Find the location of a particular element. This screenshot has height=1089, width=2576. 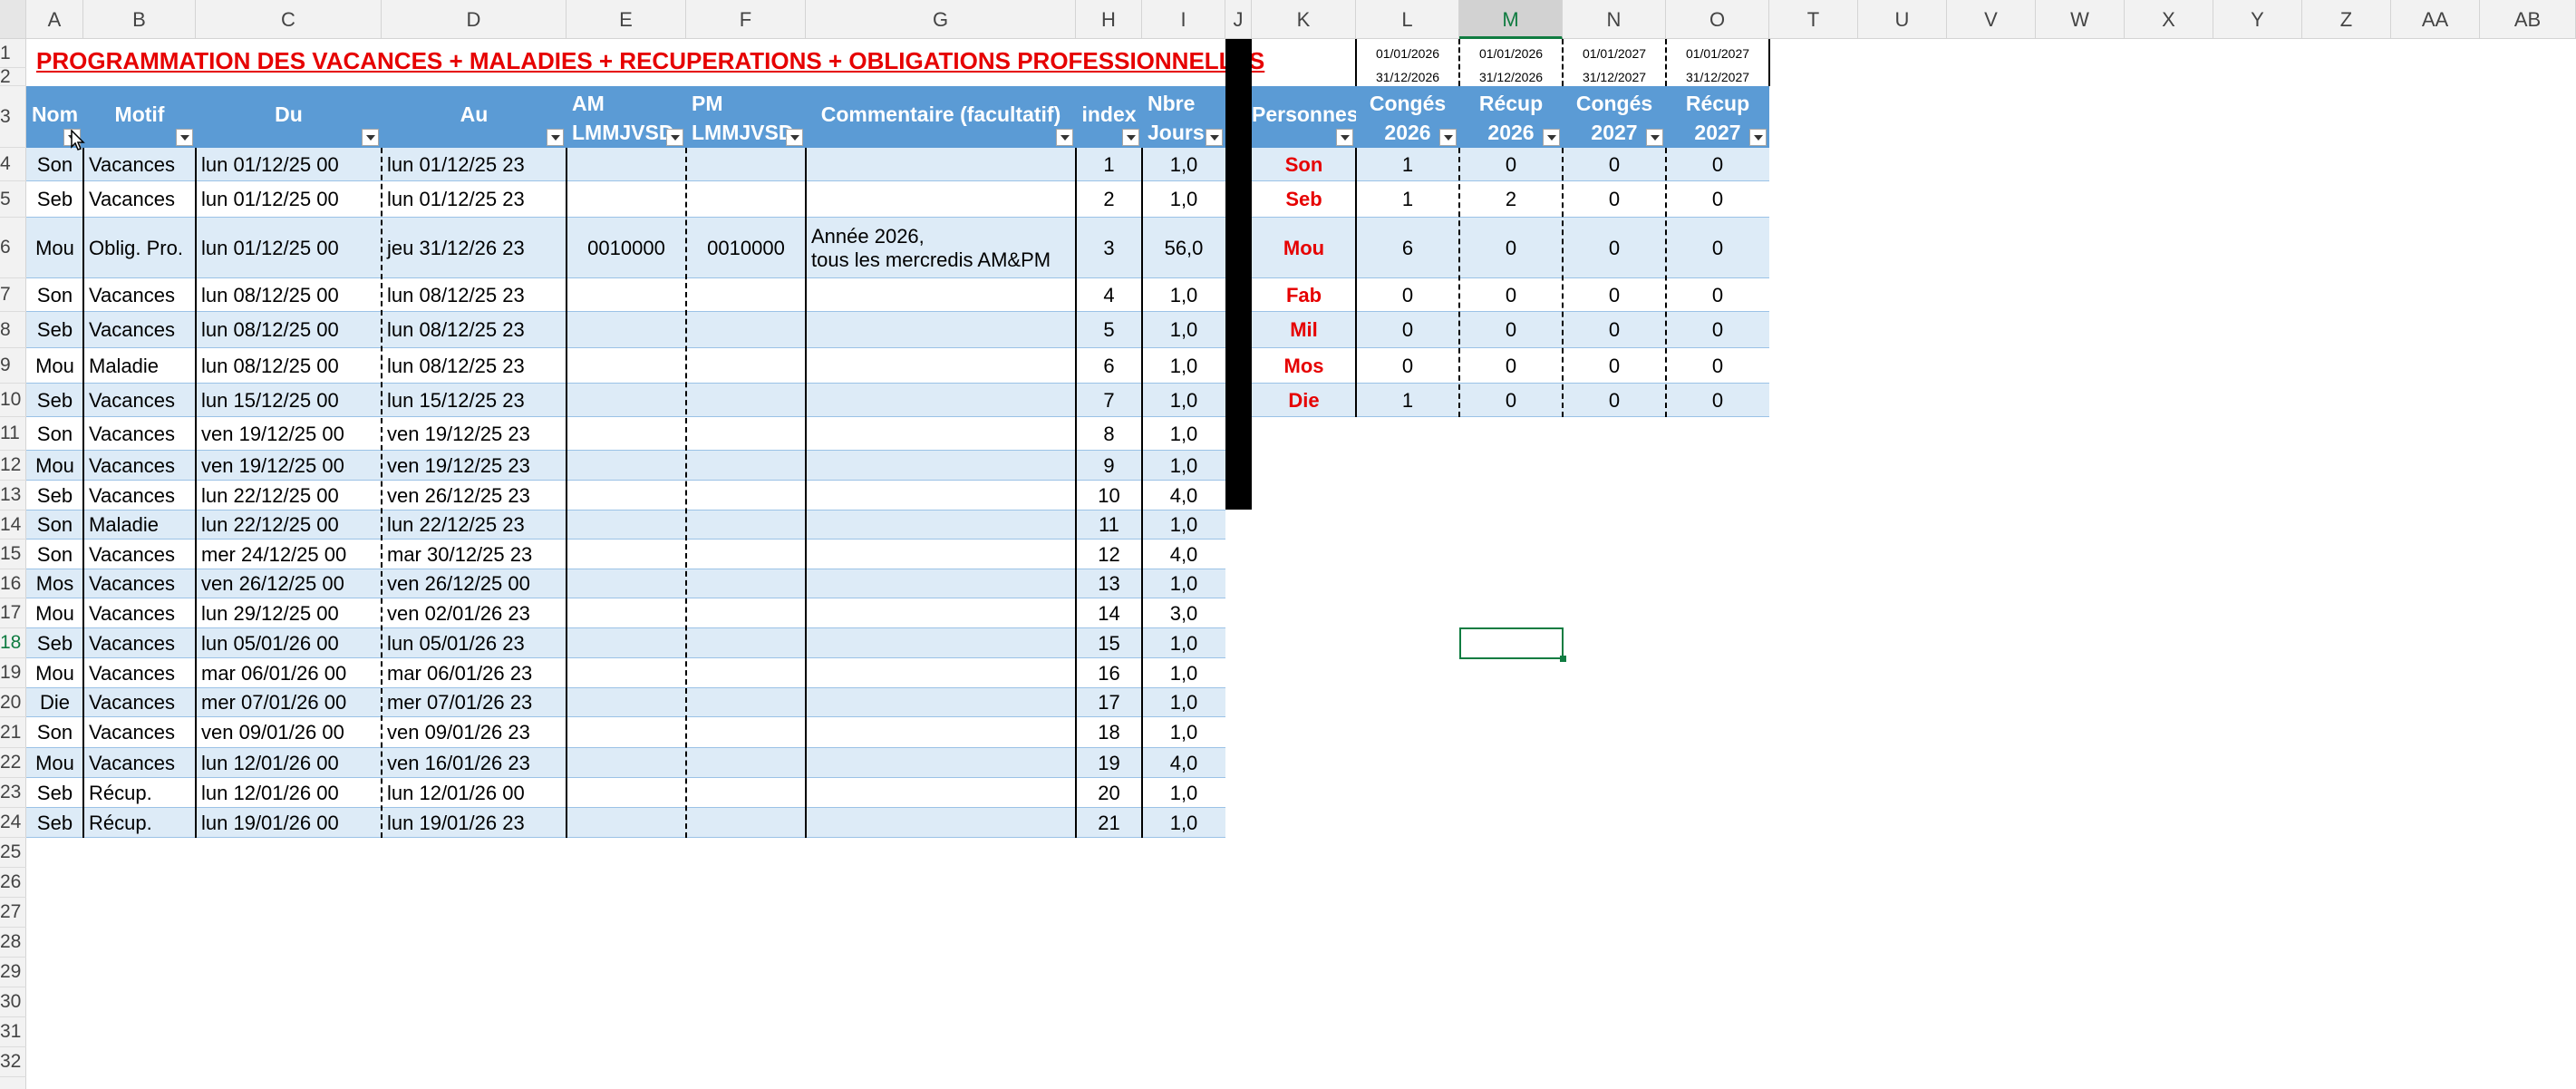

summary-cell-O7: 0 is located at coordinates (1717, 295).